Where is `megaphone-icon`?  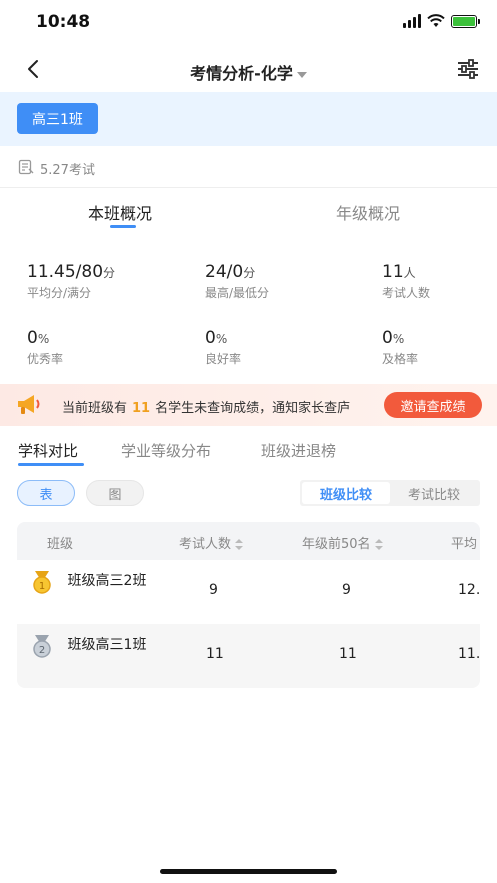
megaphone-icon is located at coordinates (29, 404).